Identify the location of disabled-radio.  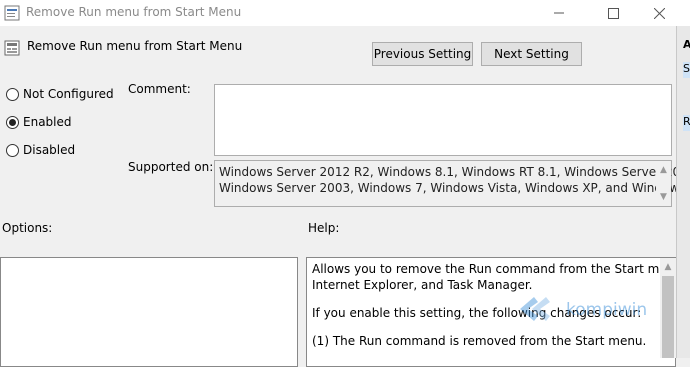
(12, 150).